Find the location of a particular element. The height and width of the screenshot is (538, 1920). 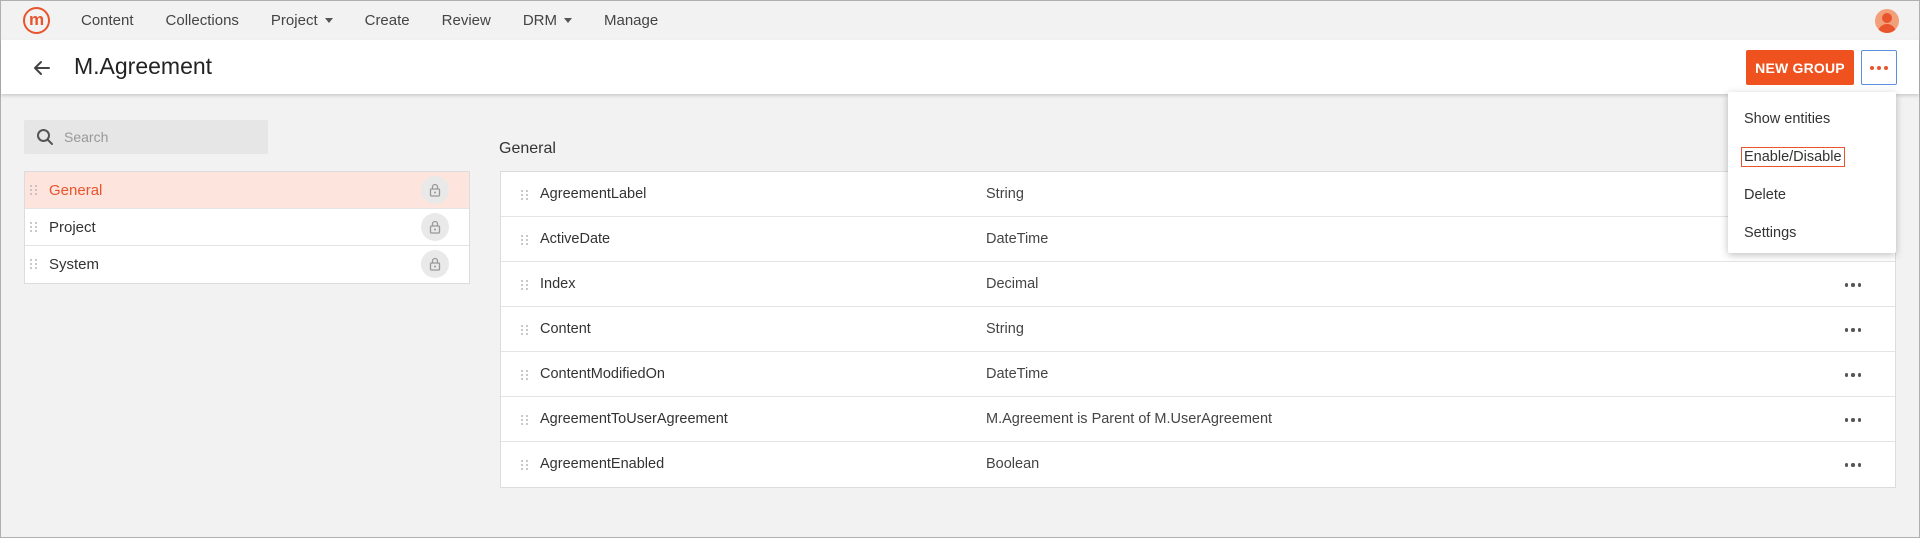

menu-item-enable-disable: Enable/Disable is located at coordinates (1812, 157).